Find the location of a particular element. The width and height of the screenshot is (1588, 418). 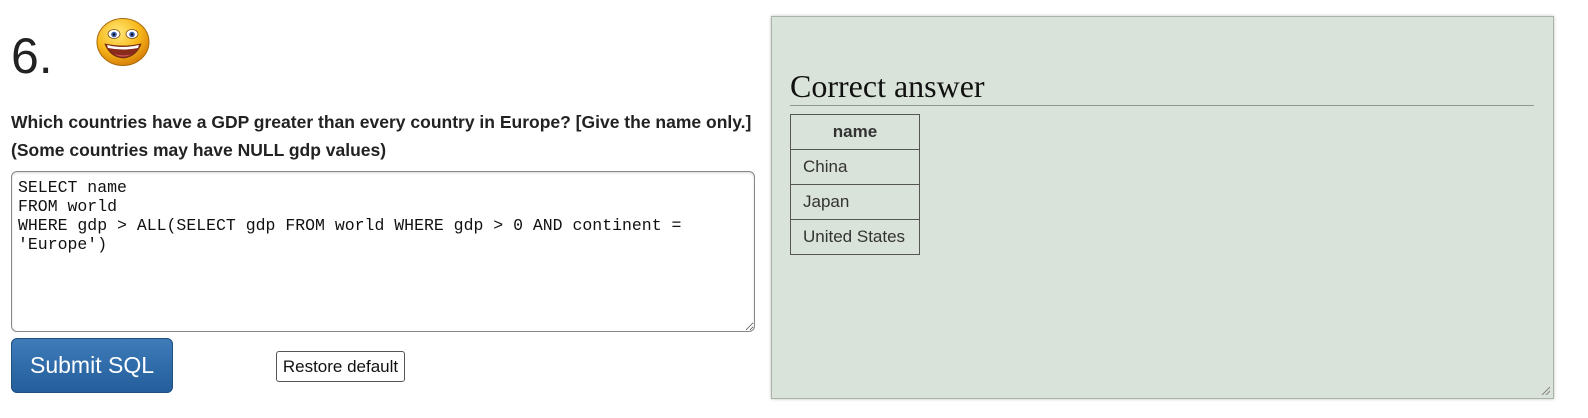

restore-default-button: Restore default is located at coordinates (340, 366).